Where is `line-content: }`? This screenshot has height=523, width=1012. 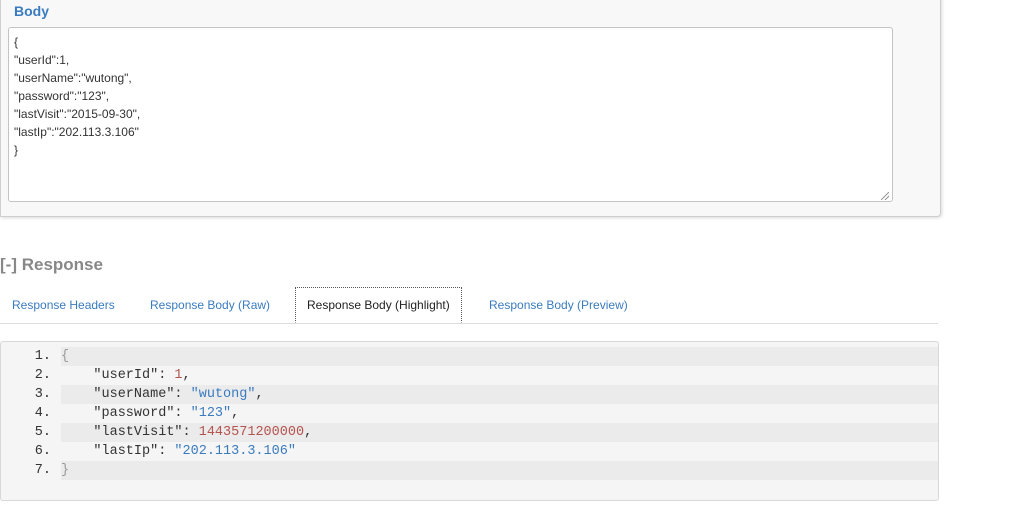
line-content: } is located at coordinates (499, 470).